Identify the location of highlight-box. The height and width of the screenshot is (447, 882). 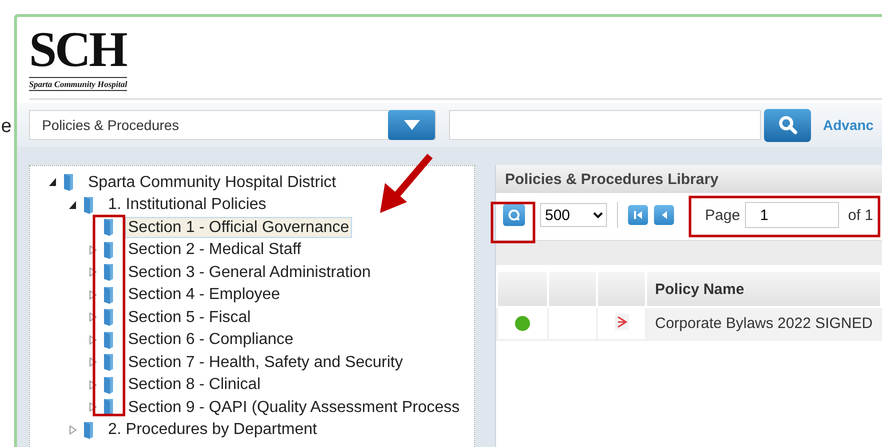
(513, 223).